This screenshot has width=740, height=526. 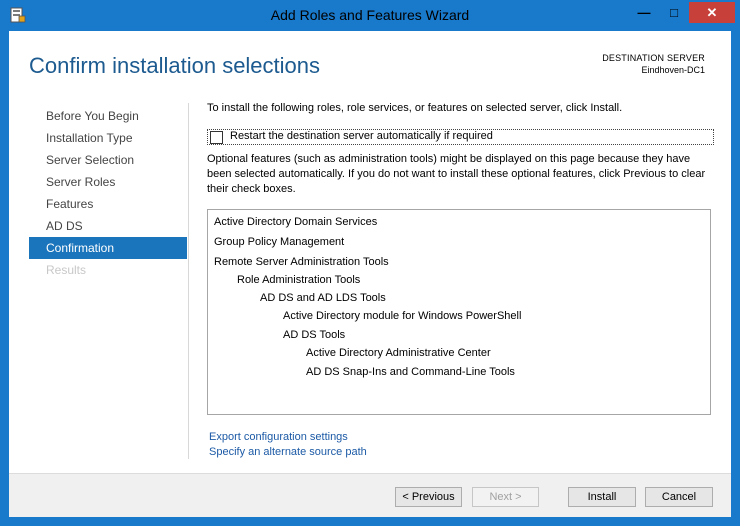 I want to click on title-bar: Add Roles and Features Wizard — □ ✕, so click(x=370, y=16).